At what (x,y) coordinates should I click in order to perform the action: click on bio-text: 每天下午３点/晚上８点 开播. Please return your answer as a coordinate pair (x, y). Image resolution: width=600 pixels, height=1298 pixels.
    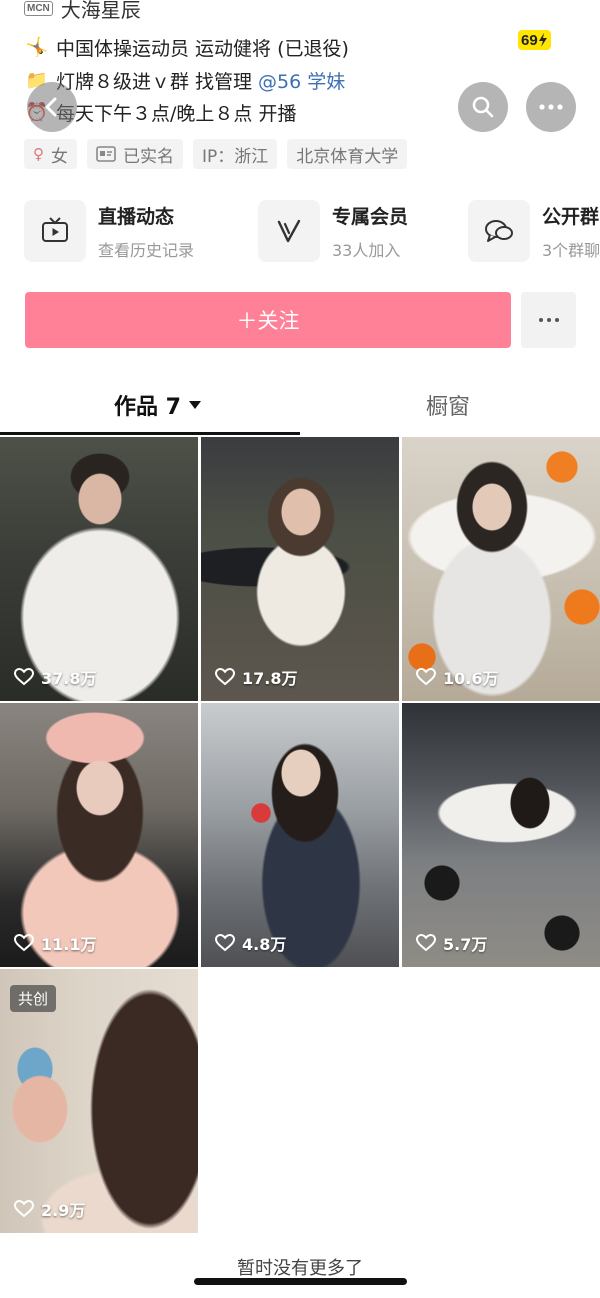
    Looking at the image, I should click on (176, 114).